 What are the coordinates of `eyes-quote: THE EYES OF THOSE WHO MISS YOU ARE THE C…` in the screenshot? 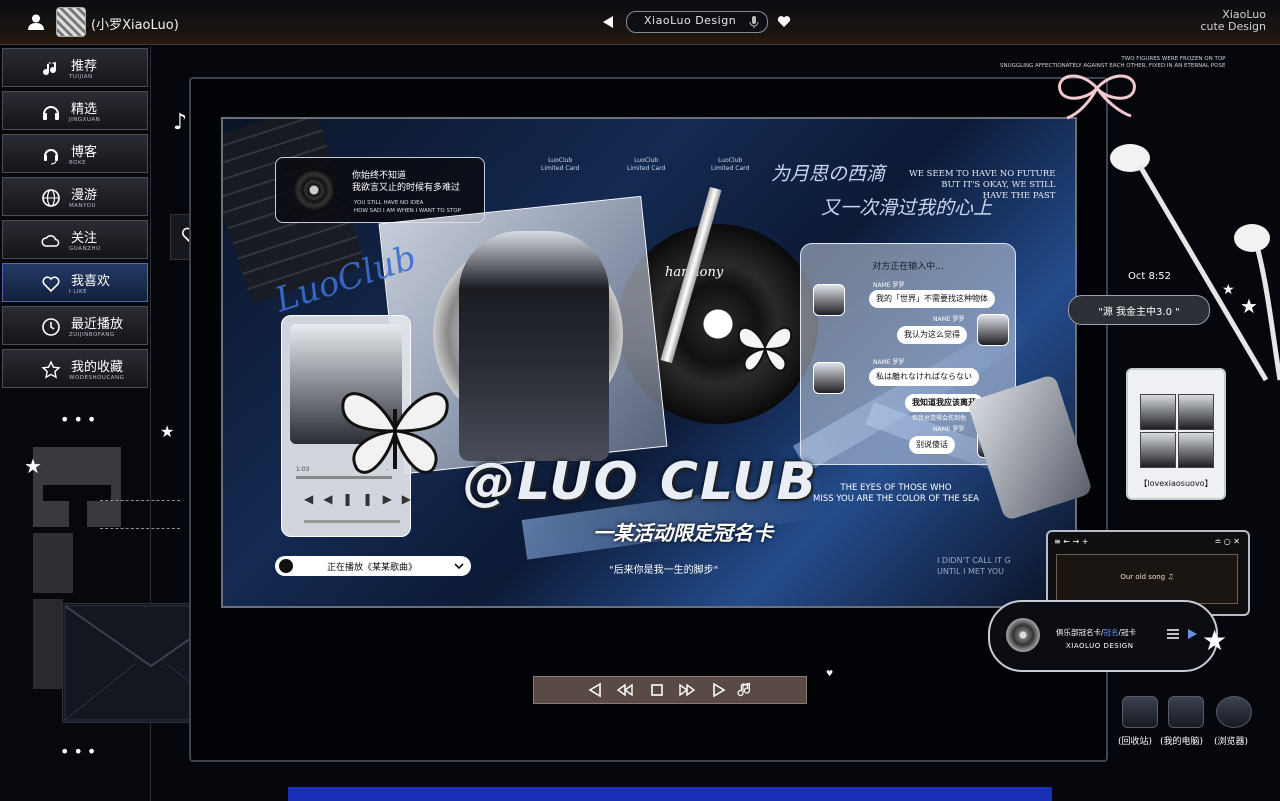 It's located at (896, 494).